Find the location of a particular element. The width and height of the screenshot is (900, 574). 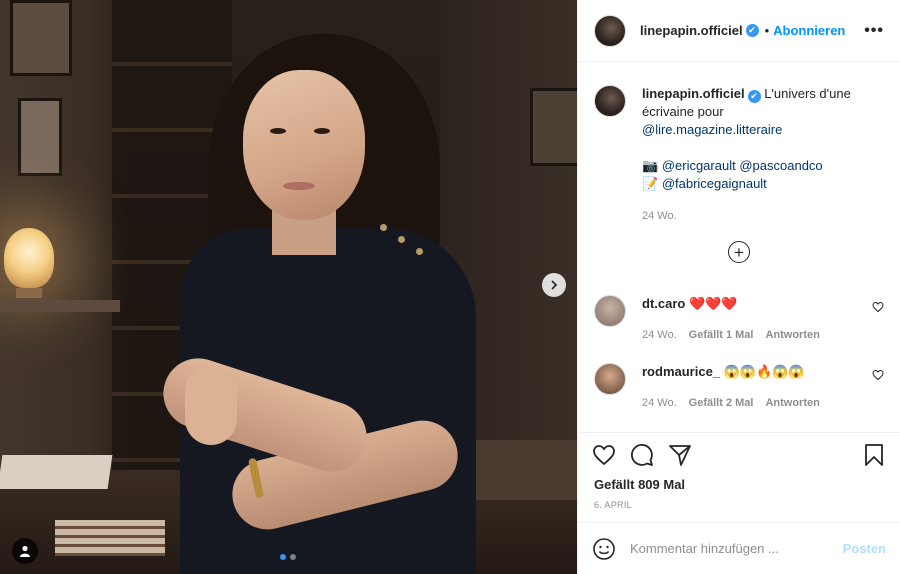

user-icon is located at coordinates (25, 551).